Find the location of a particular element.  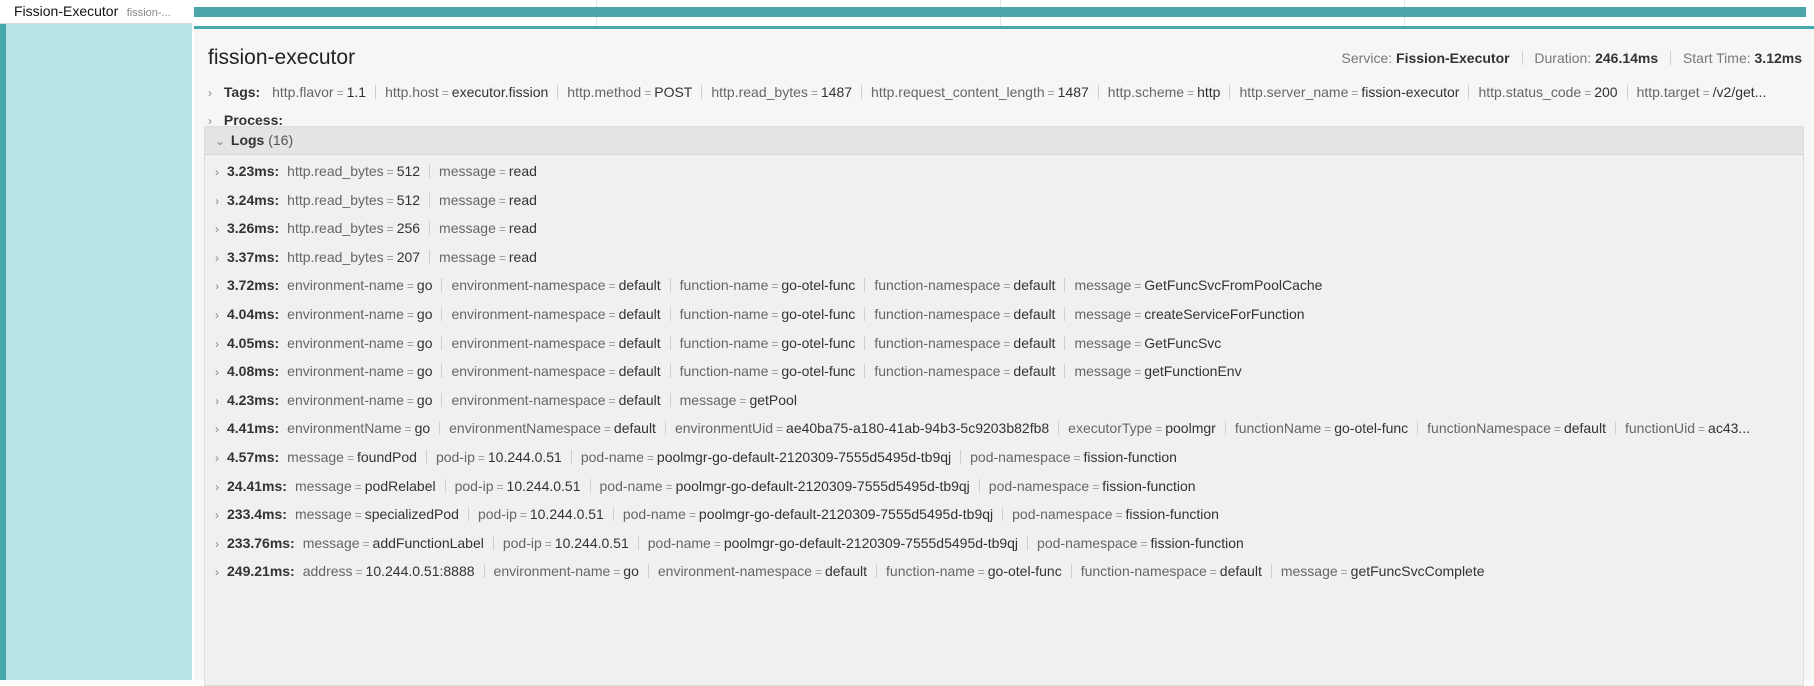

field-key: environmentUid is located at coordinates (724, 428).